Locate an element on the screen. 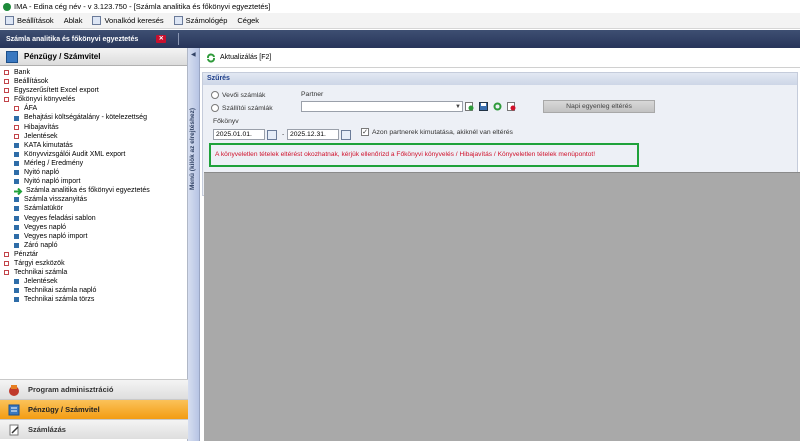 Image resolution: width=800 pixels, height=441 pixels. delete-partner-icon is located at coordinates (511, 106).